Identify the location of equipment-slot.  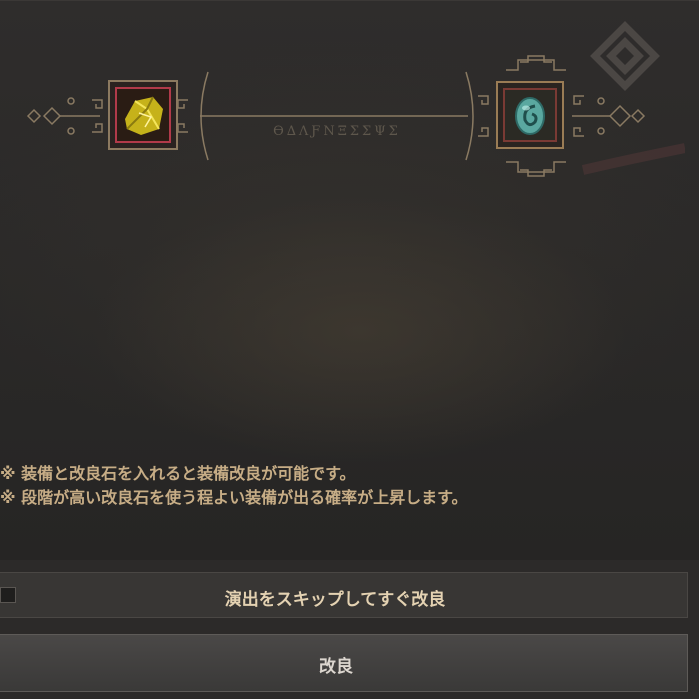
(143, 115).